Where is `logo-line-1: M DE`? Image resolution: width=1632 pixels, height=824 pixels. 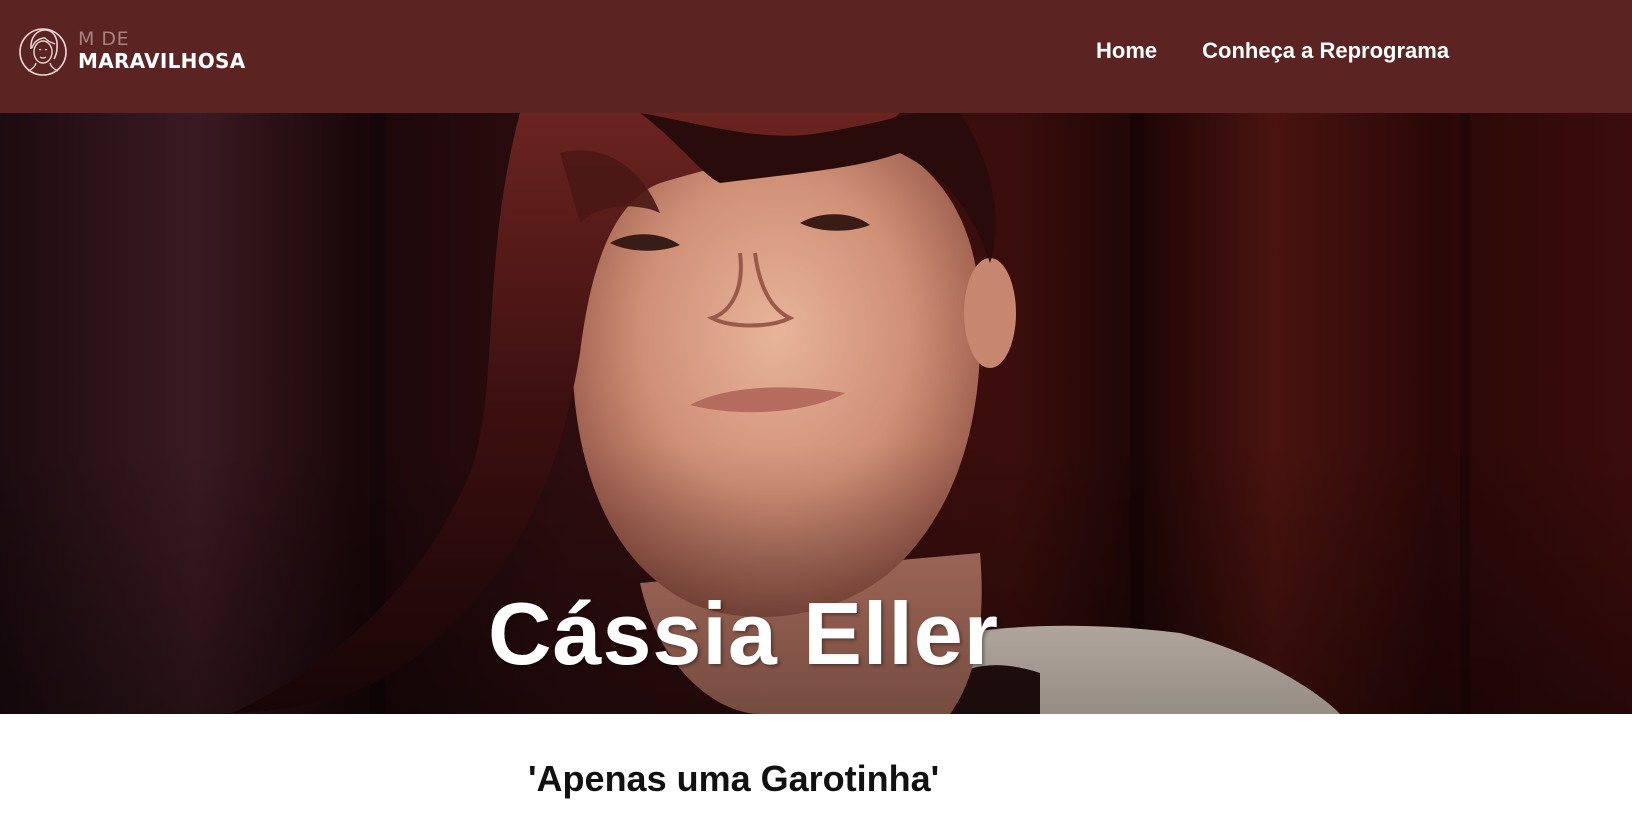 logo-line-1: M DE is located at coordinates (104, 38).